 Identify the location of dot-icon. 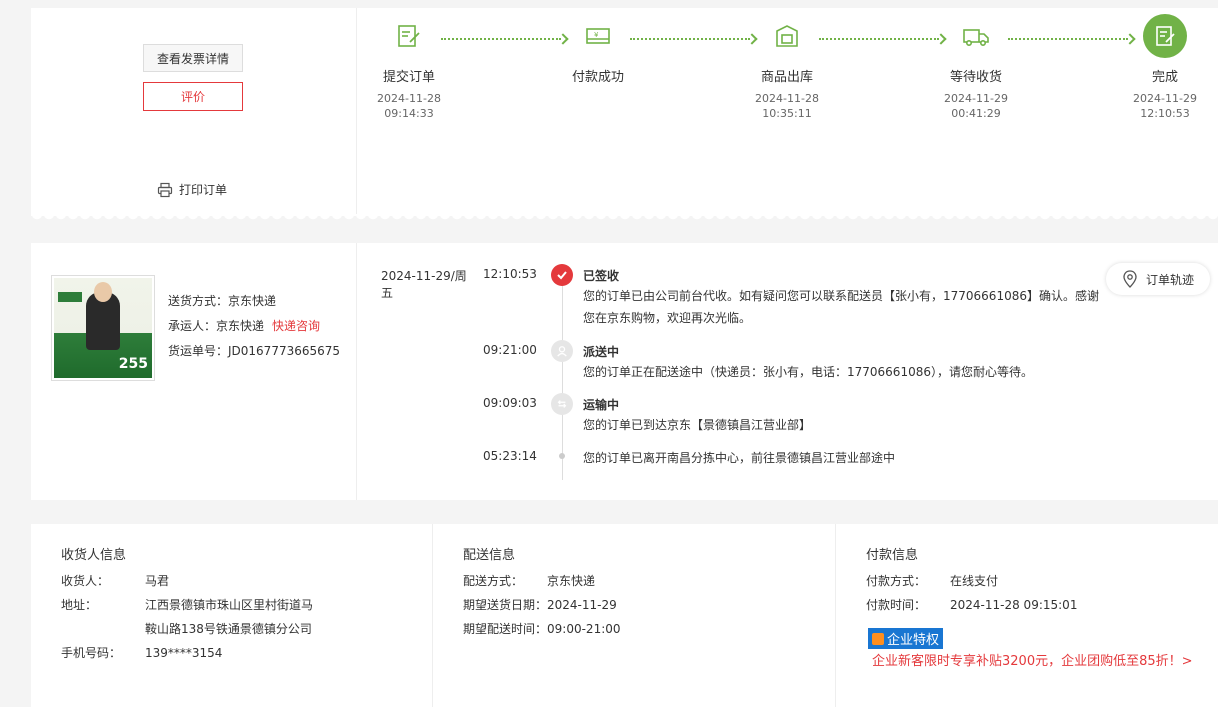
(562, 456).